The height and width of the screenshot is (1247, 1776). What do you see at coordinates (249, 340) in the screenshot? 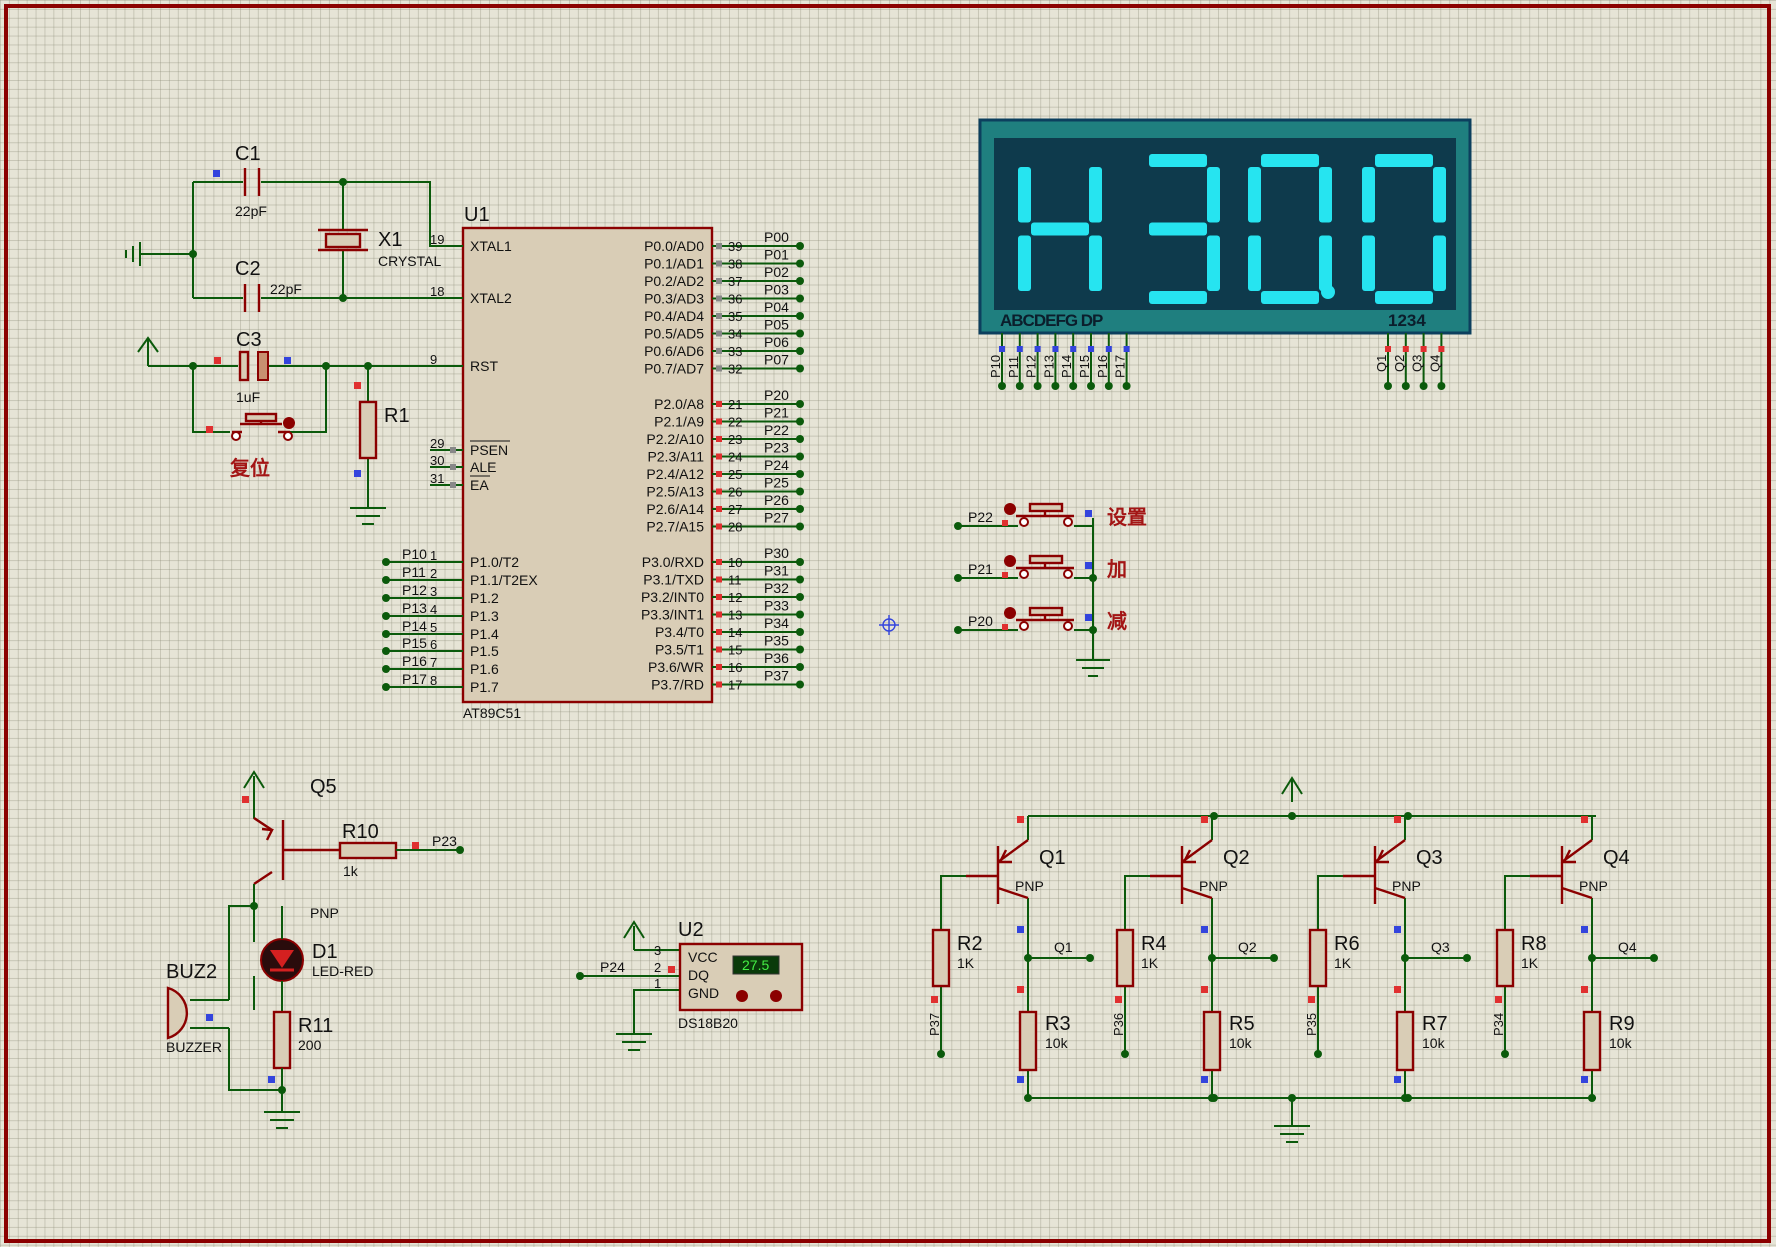
I see `c3-ref: C3` at bounding box center [249, 340].